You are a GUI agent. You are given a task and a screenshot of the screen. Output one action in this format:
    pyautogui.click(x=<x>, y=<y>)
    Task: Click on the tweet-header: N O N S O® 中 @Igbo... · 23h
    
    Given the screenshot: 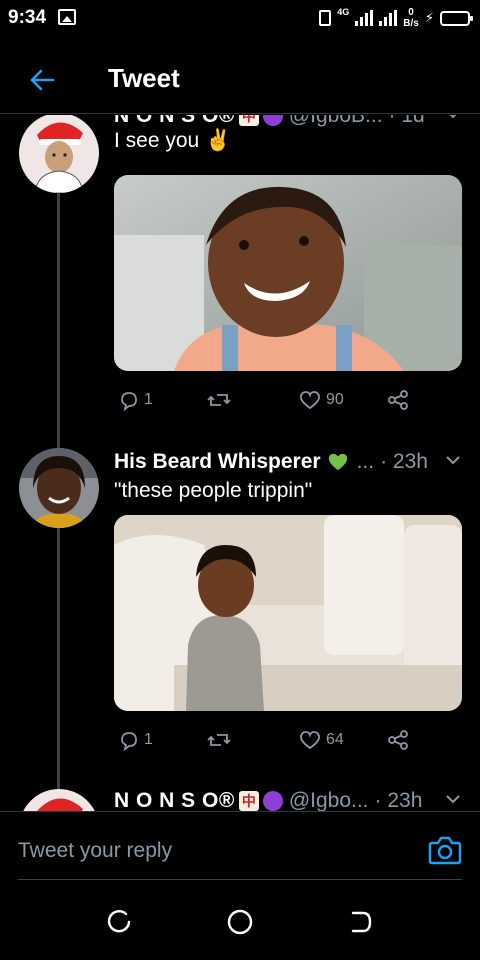 What is the action you would take?
    pyautogui.click(x=288, y=798)
    